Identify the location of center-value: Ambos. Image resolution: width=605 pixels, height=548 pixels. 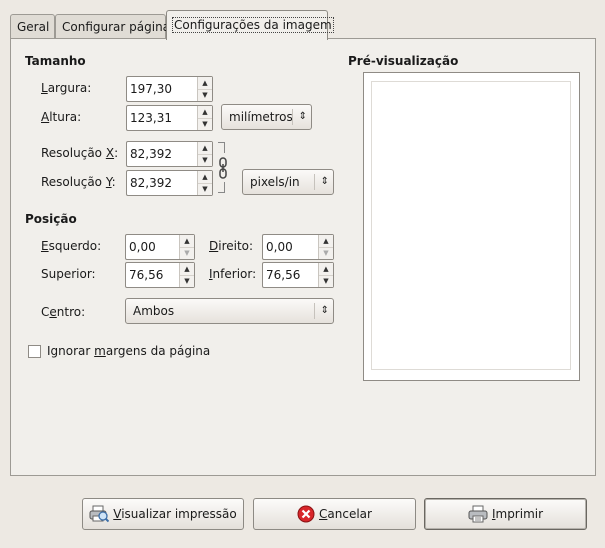
(154, 311).